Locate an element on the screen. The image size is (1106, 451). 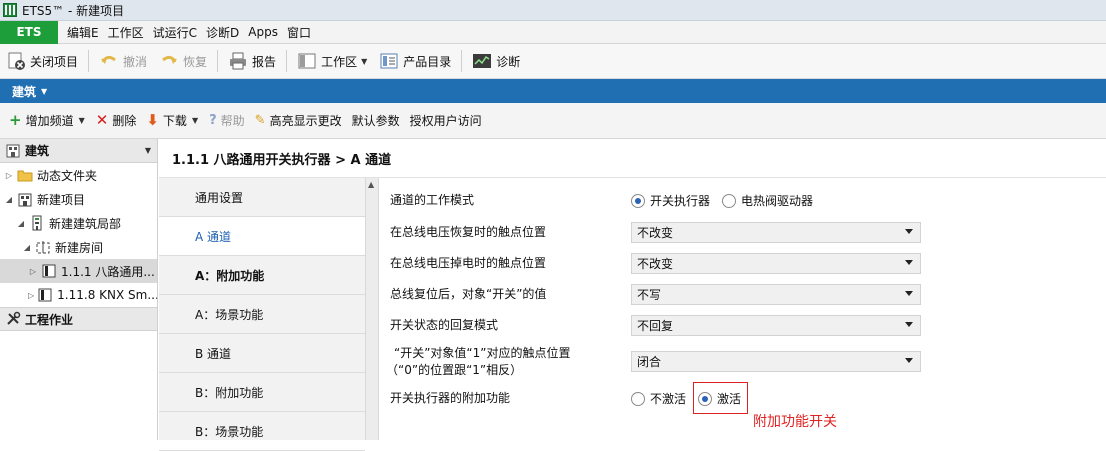
status-reply-select: 不回复 is located at coordinates (776, 325).